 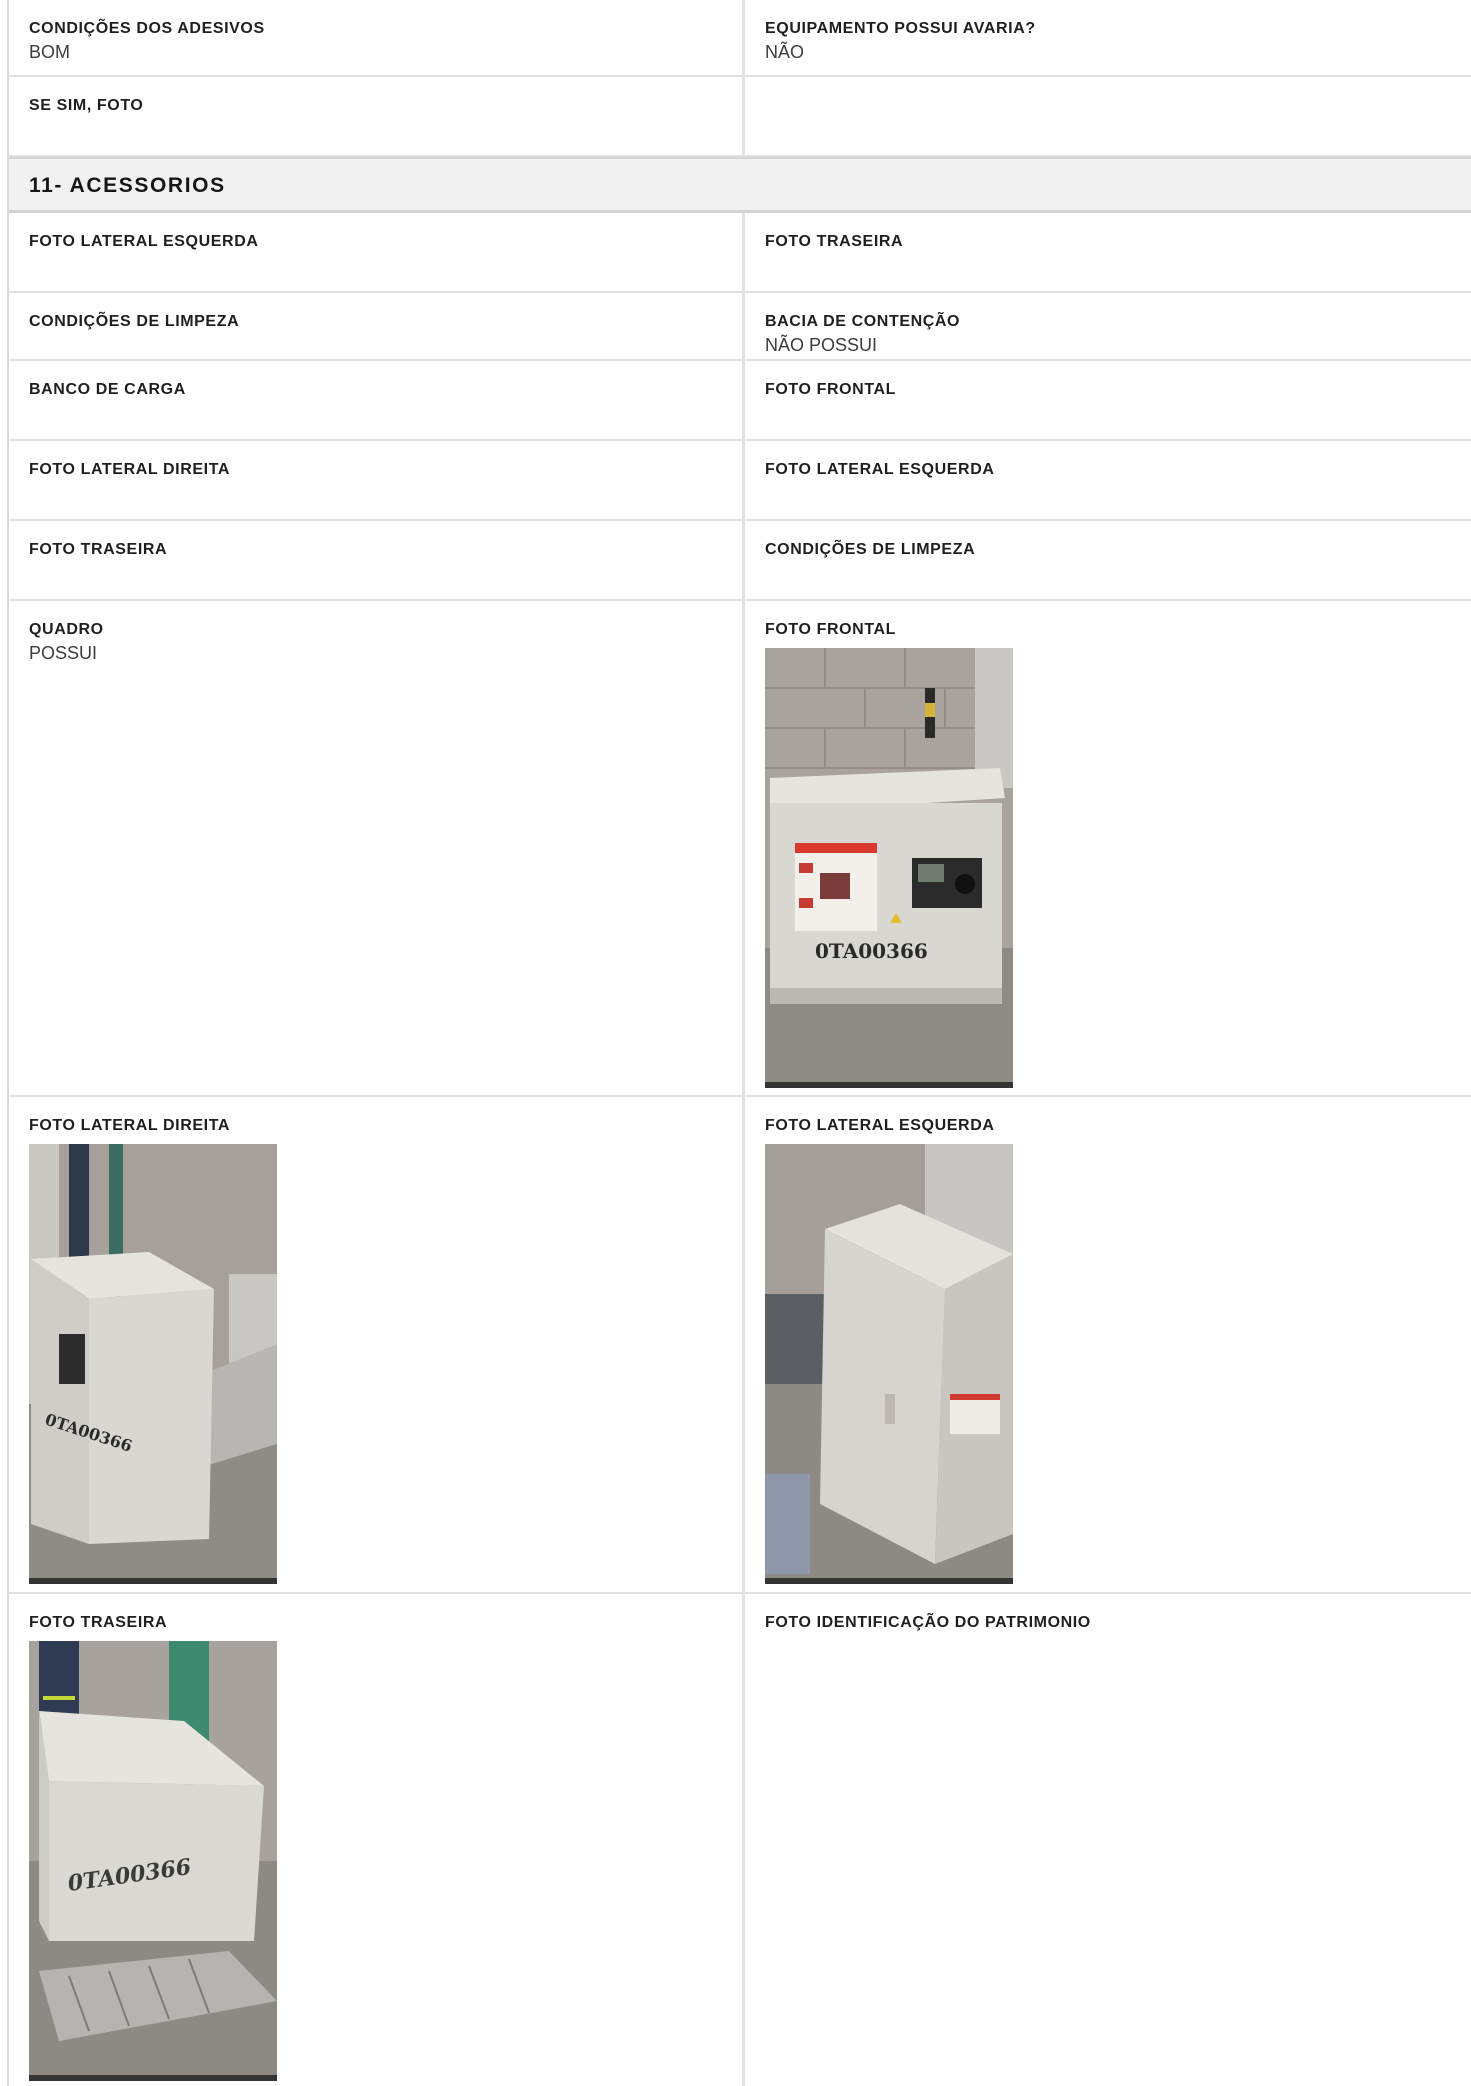 I want to click on field-value: BOM, so click(x=50, y=52).